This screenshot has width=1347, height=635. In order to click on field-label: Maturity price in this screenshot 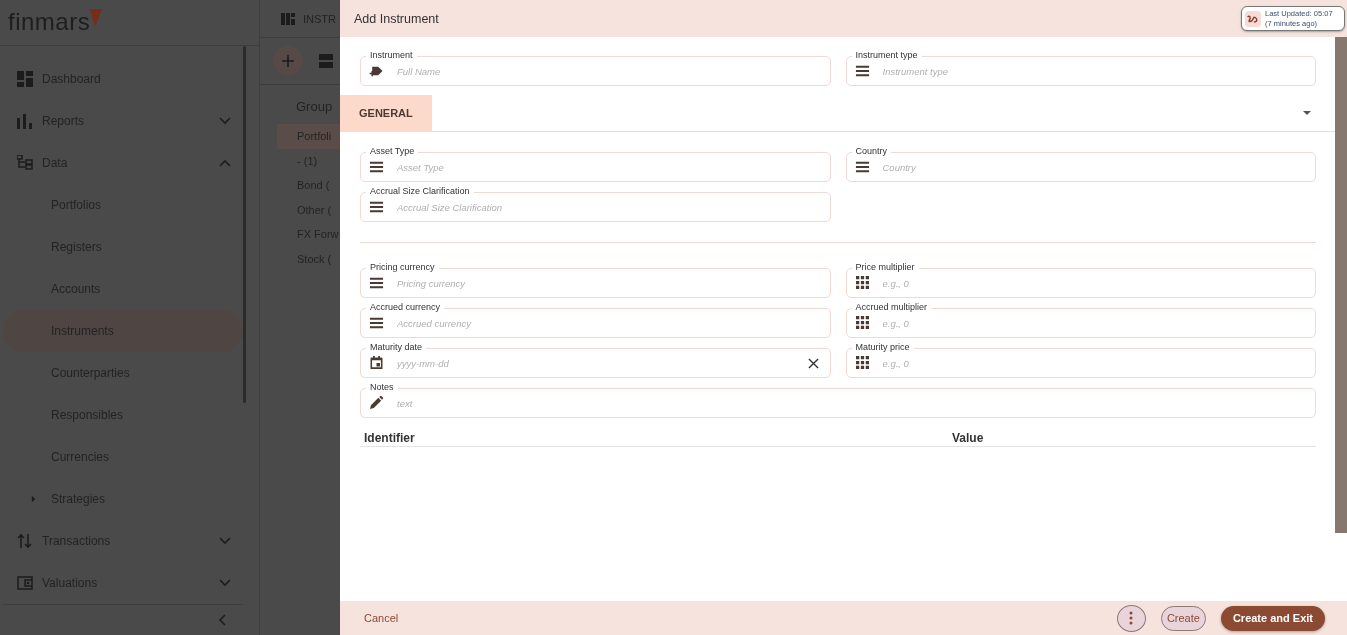, I will do `click(882, 347)`.